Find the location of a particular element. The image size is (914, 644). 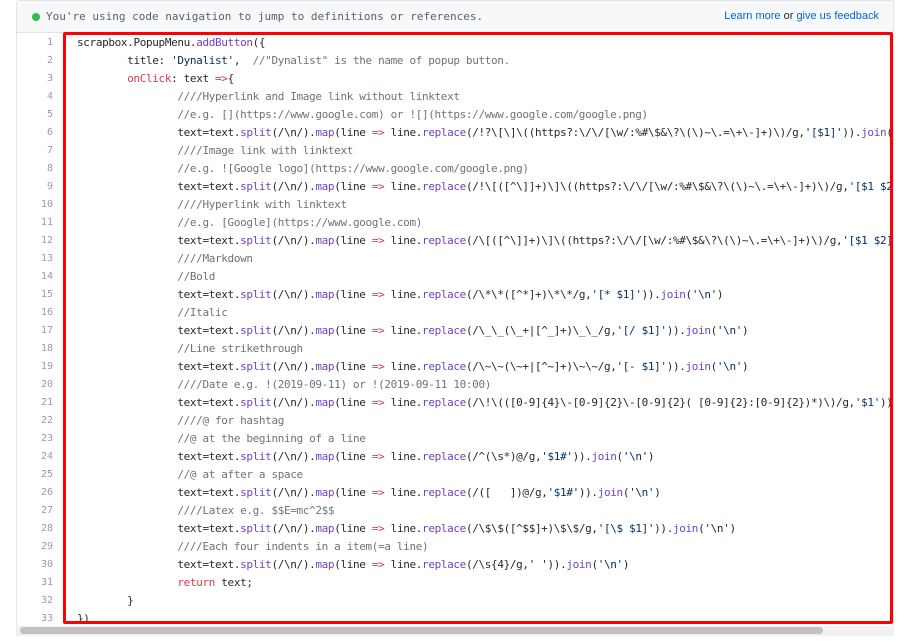

line-number: 13 is located at coordinates (35, 259).